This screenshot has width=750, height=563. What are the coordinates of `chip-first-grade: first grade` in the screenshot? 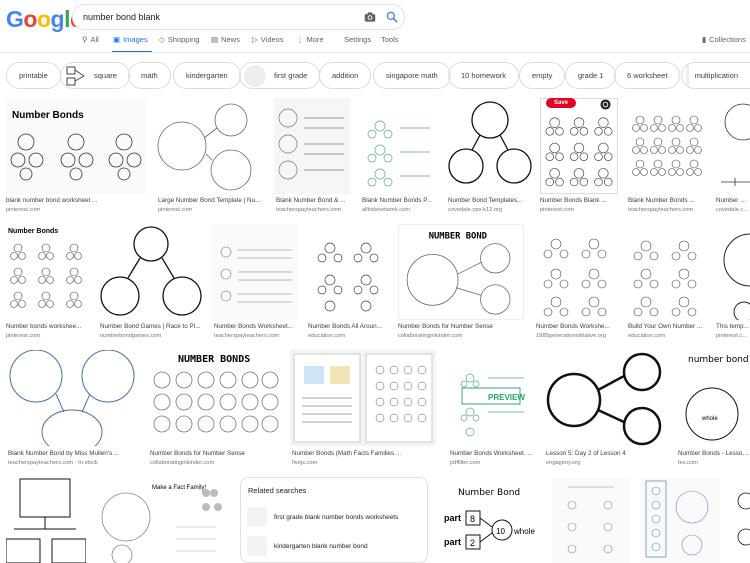 It's located at (280, 75).